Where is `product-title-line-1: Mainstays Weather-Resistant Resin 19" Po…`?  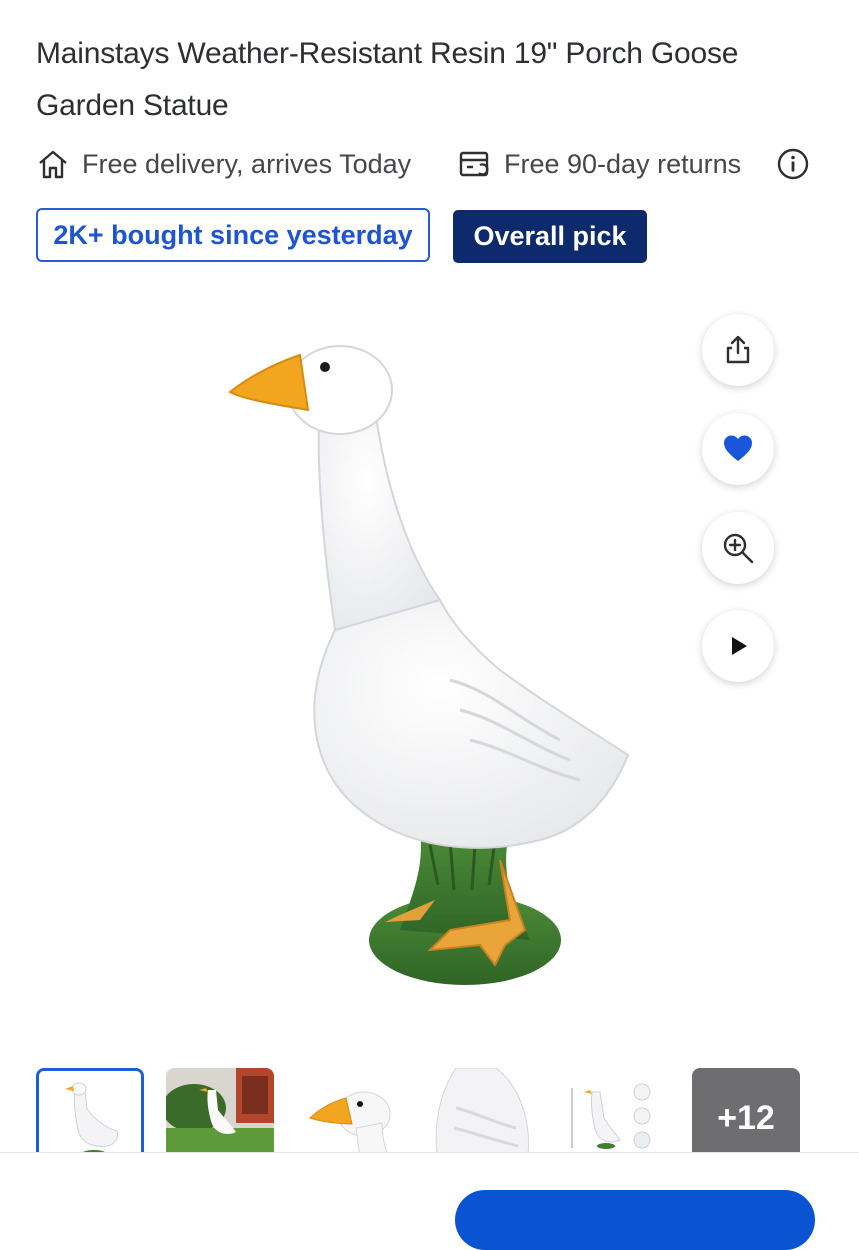
product-title-line-1: Mainstays Weather-Resistant Resin 19" Po… is located at coordinates (387, 53).